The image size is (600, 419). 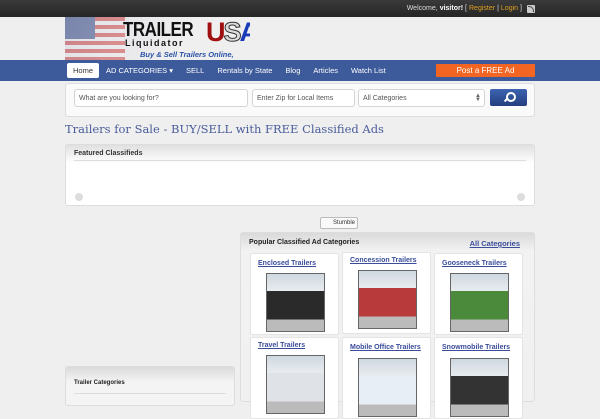 What do you see at coordinates (325, 70) in the screenshot?
I see `nav-articles: Articles` at bounding box center [325, 70].